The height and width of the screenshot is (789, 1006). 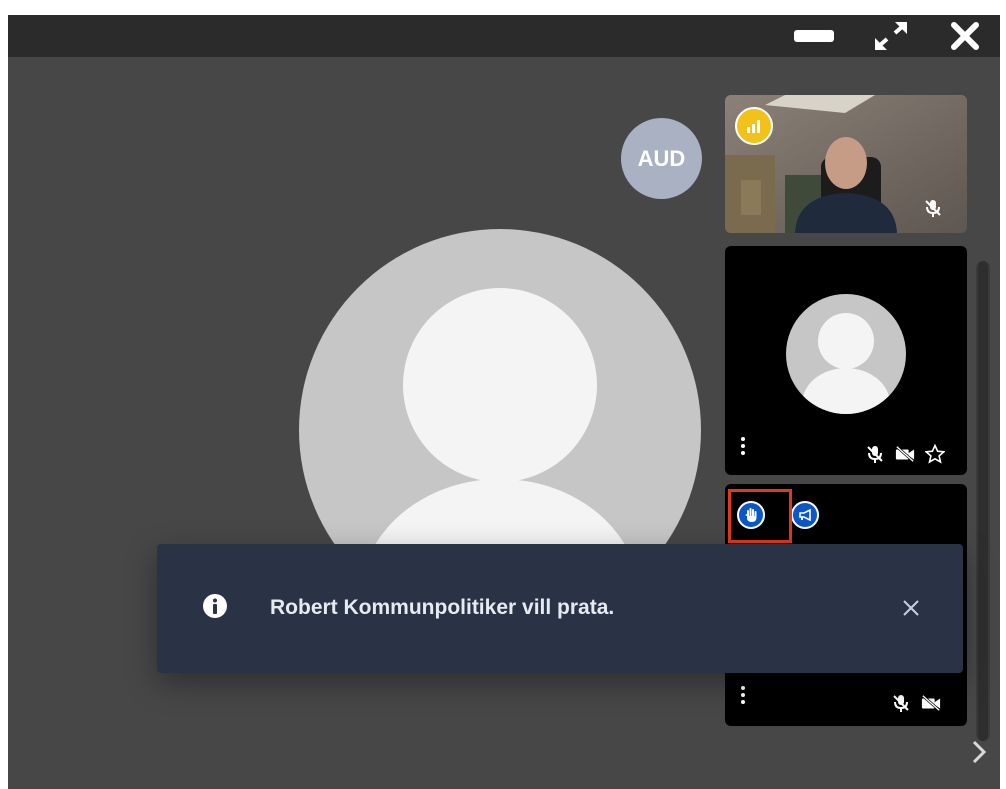 I want to click on info-circle-icon, so click(x=215, y=606).